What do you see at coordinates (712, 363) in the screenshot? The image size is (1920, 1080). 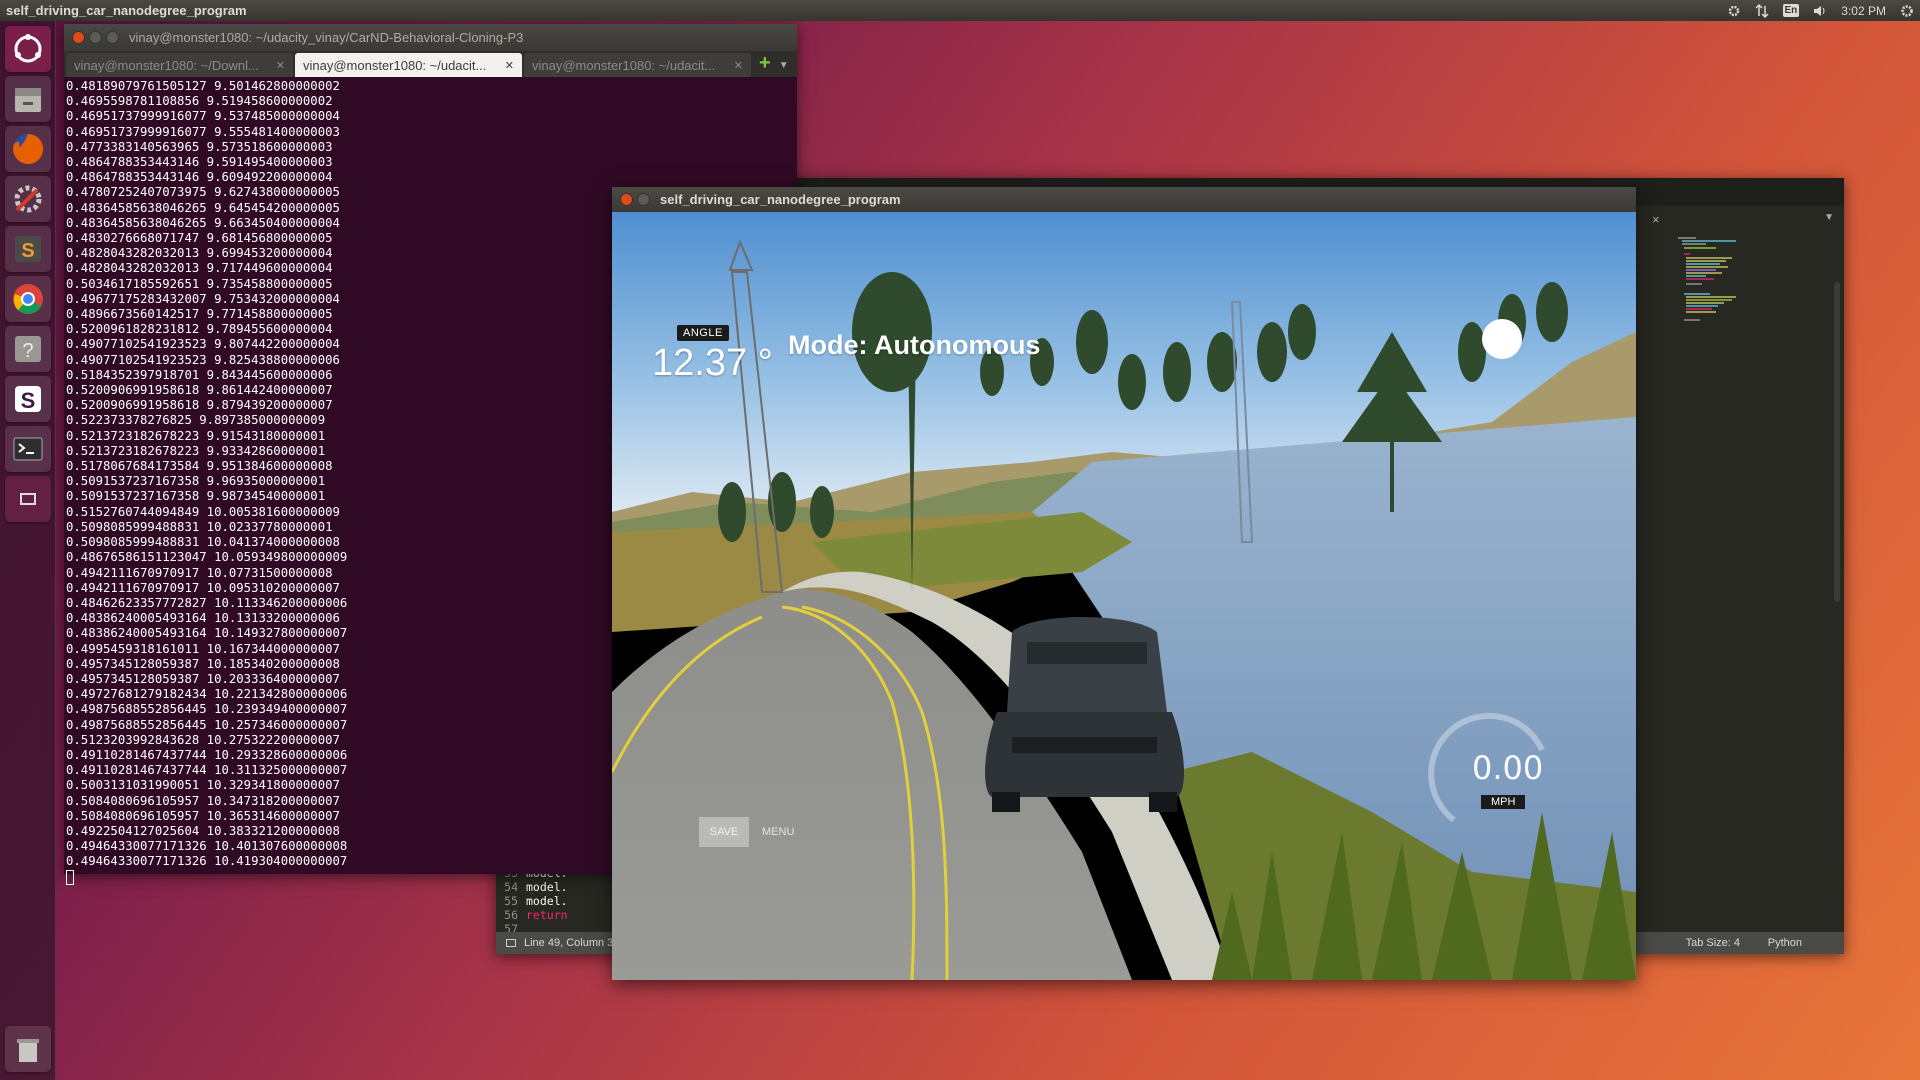 I see `steering-angle-value: 12.37 °` at bounding box center [712, 363].